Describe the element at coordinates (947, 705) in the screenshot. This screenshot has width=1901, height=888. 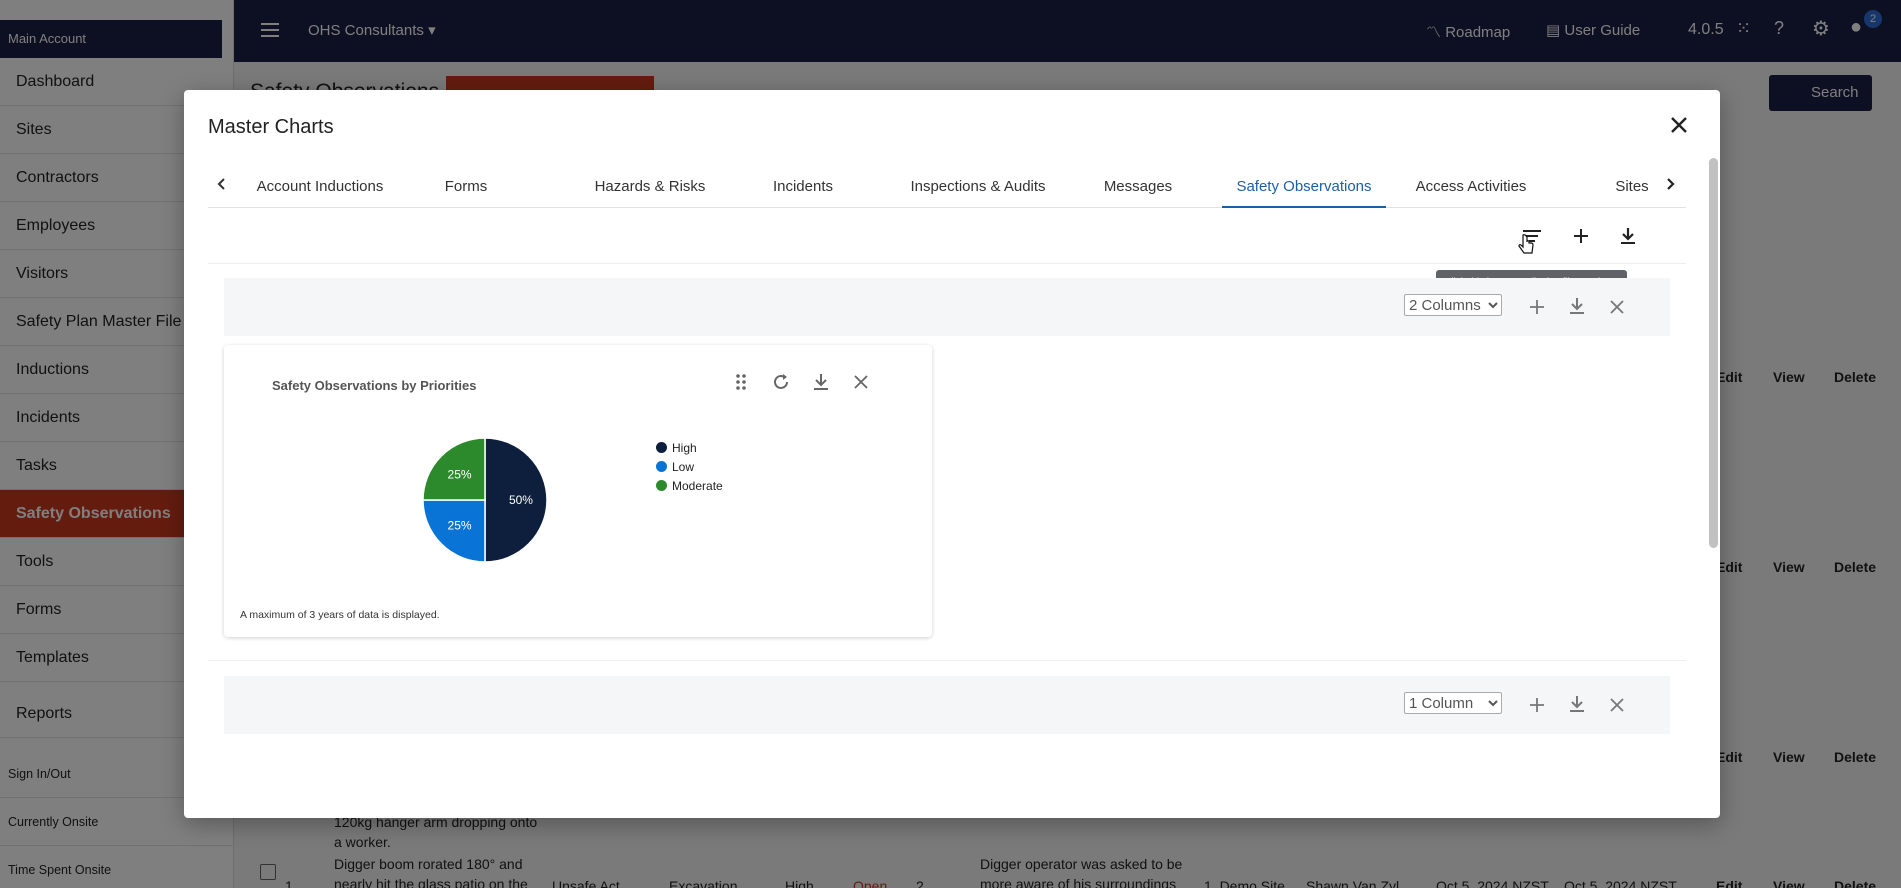
I see `chart-row-header-2: 1 Column 2 Columns 3 Columns` at that location.